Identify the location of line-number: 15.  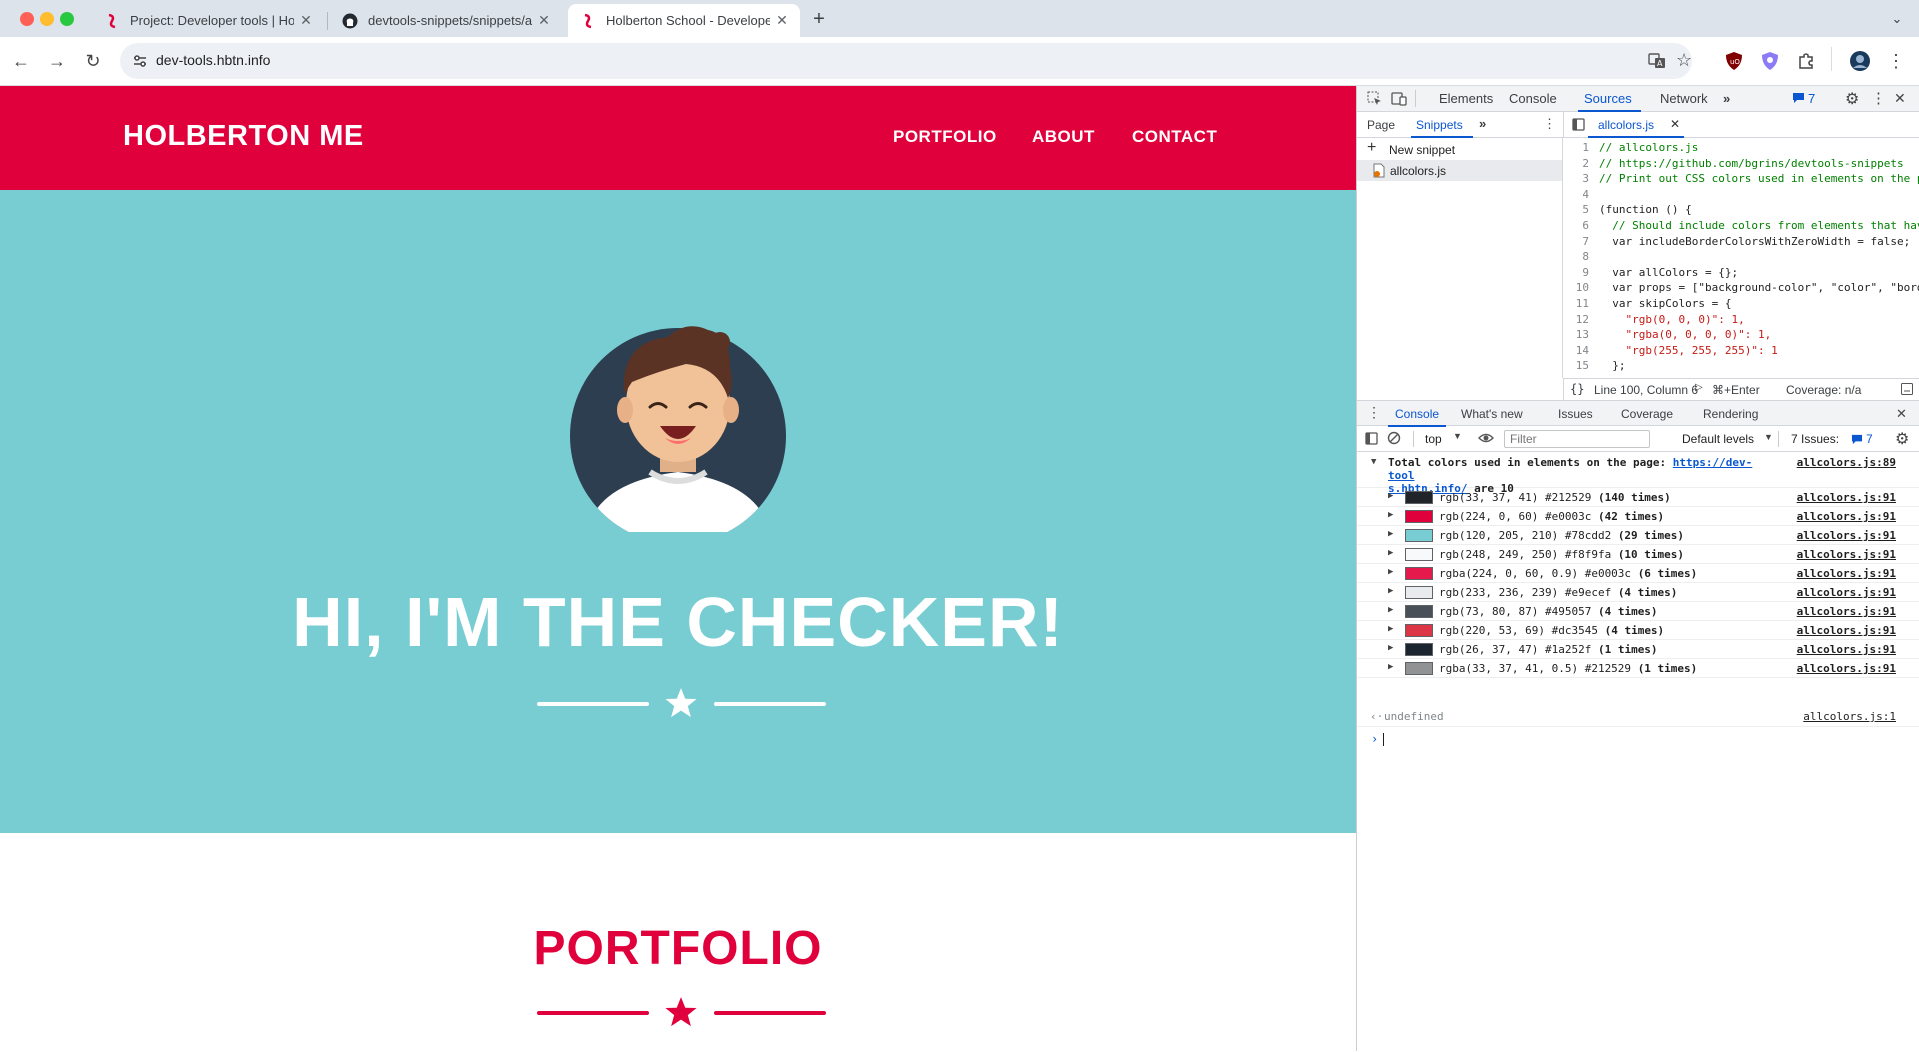
(1581, 365).